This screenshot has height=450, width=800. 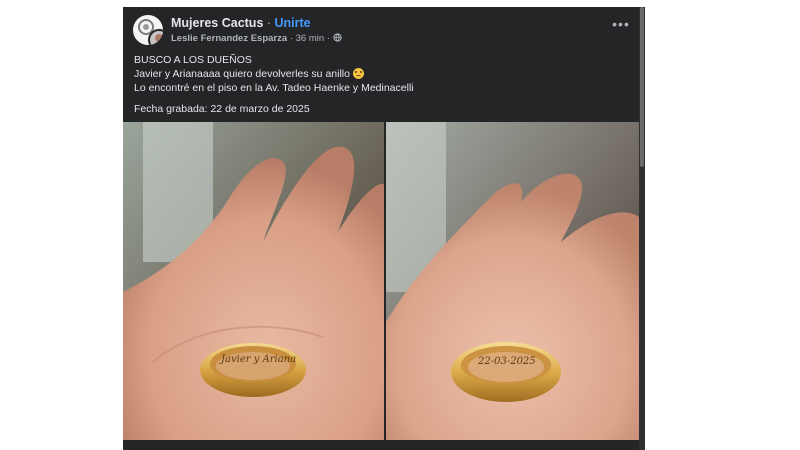 I want to click on globe-icon, so click(x=337, y=39).